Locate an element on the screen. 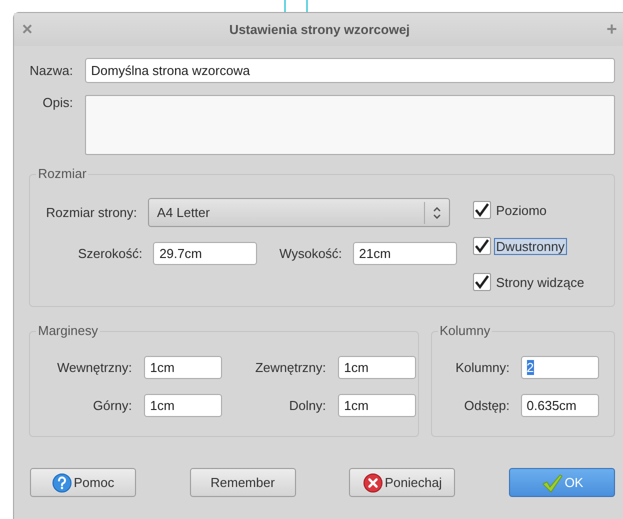 The image size is (623, 519). guide-lines-drawing is located at coordinates (296, 6).